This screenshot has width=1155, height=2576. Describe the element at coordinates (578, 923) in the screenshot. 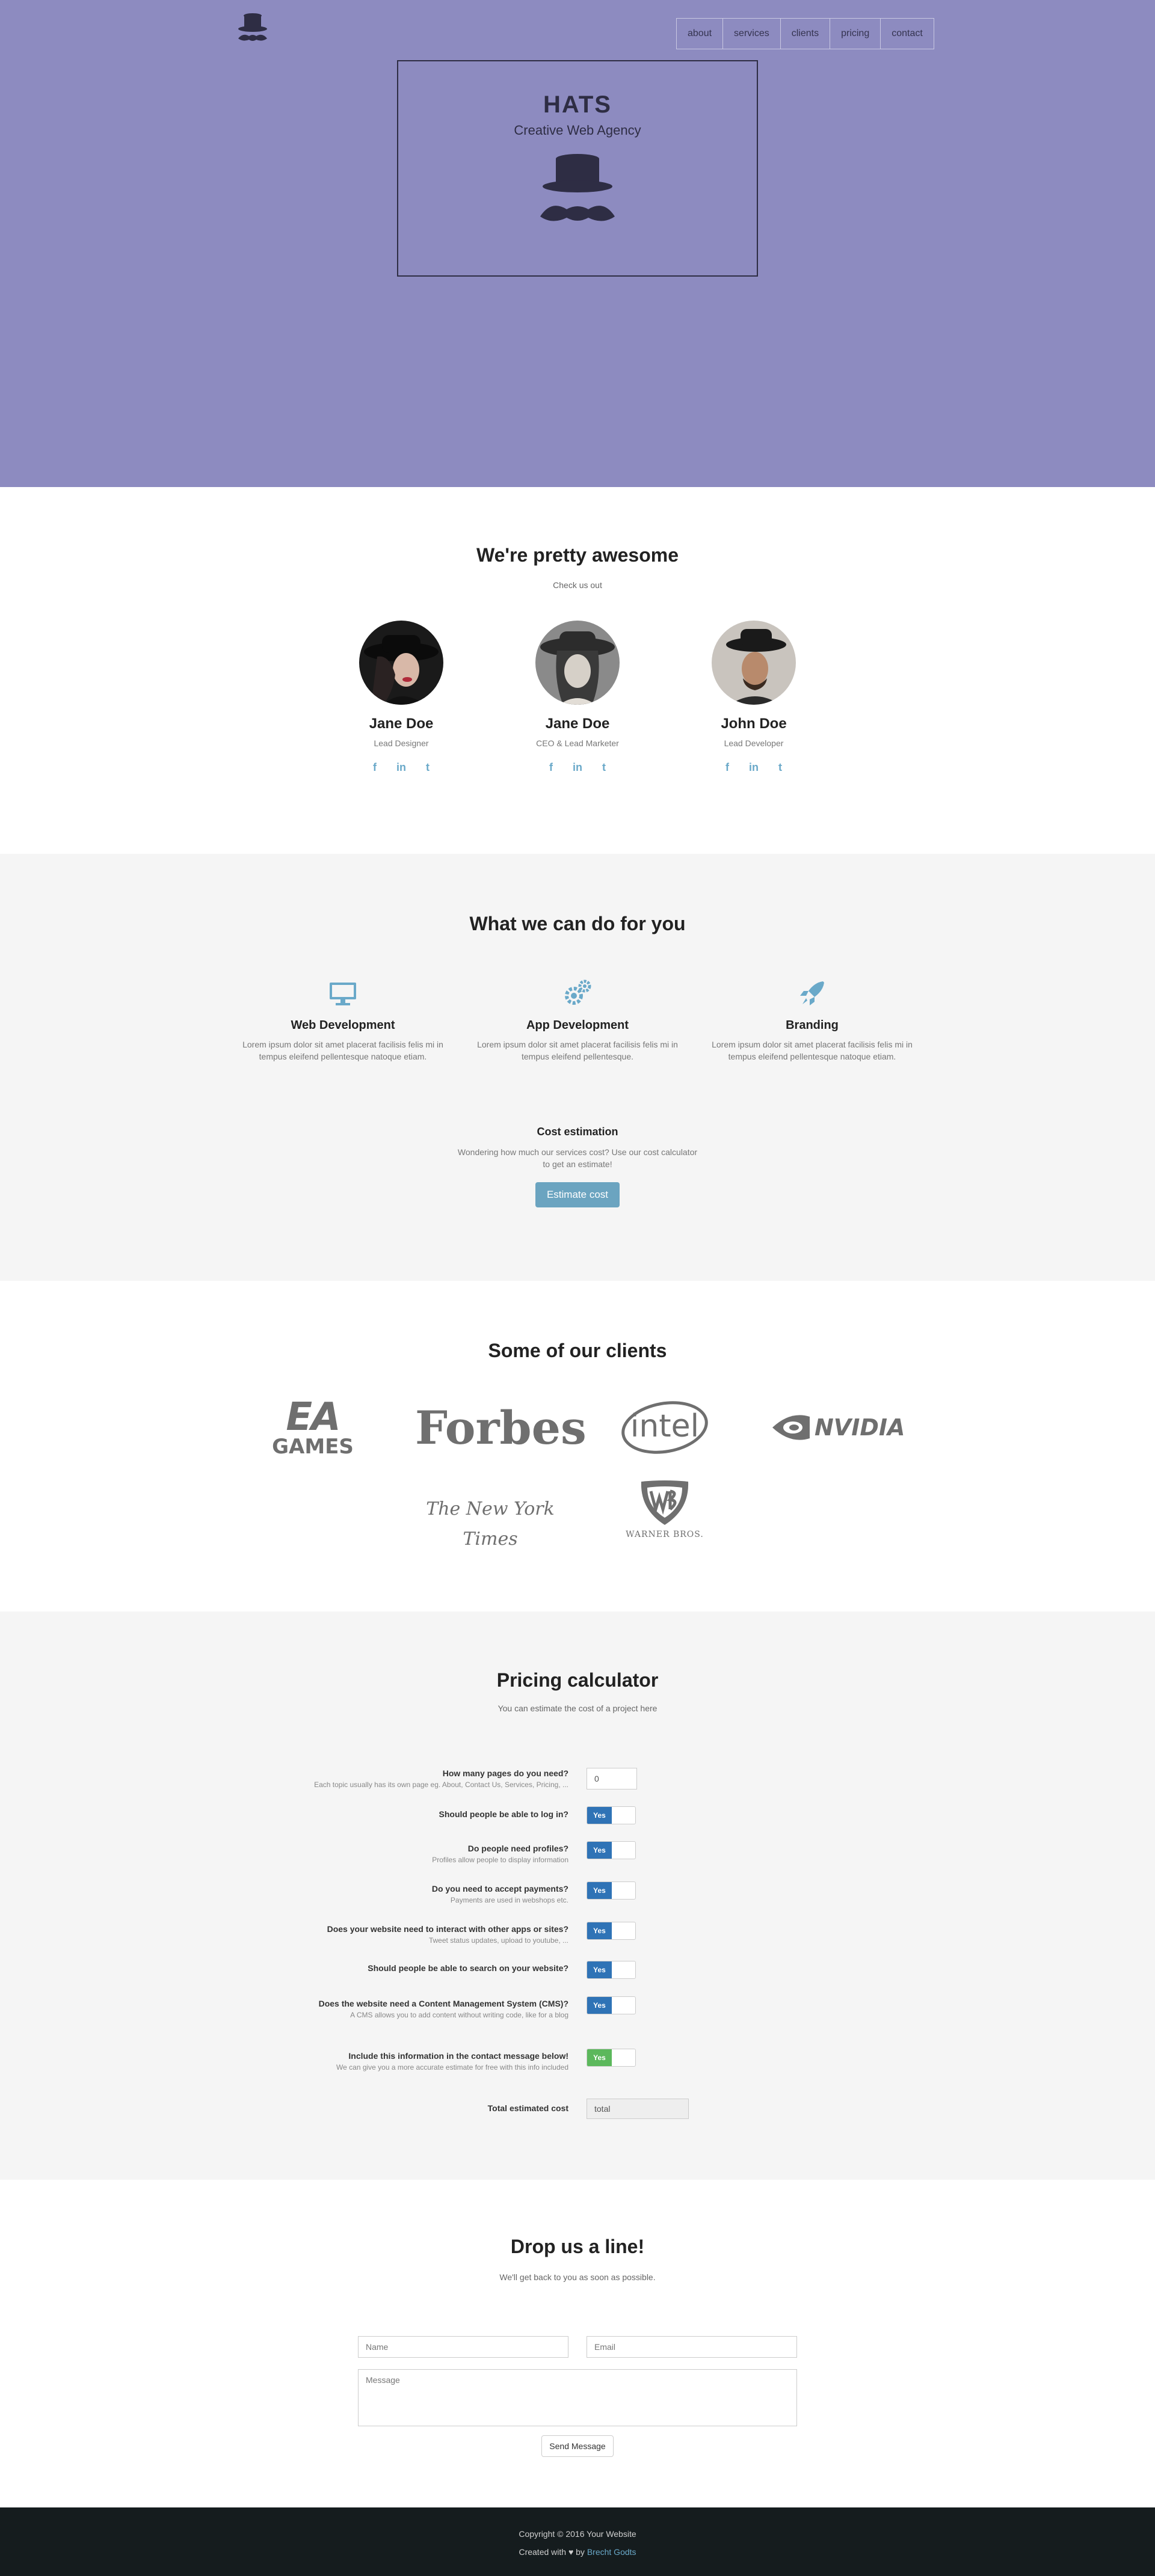

I see `services-title: What we can do for you` at that location.